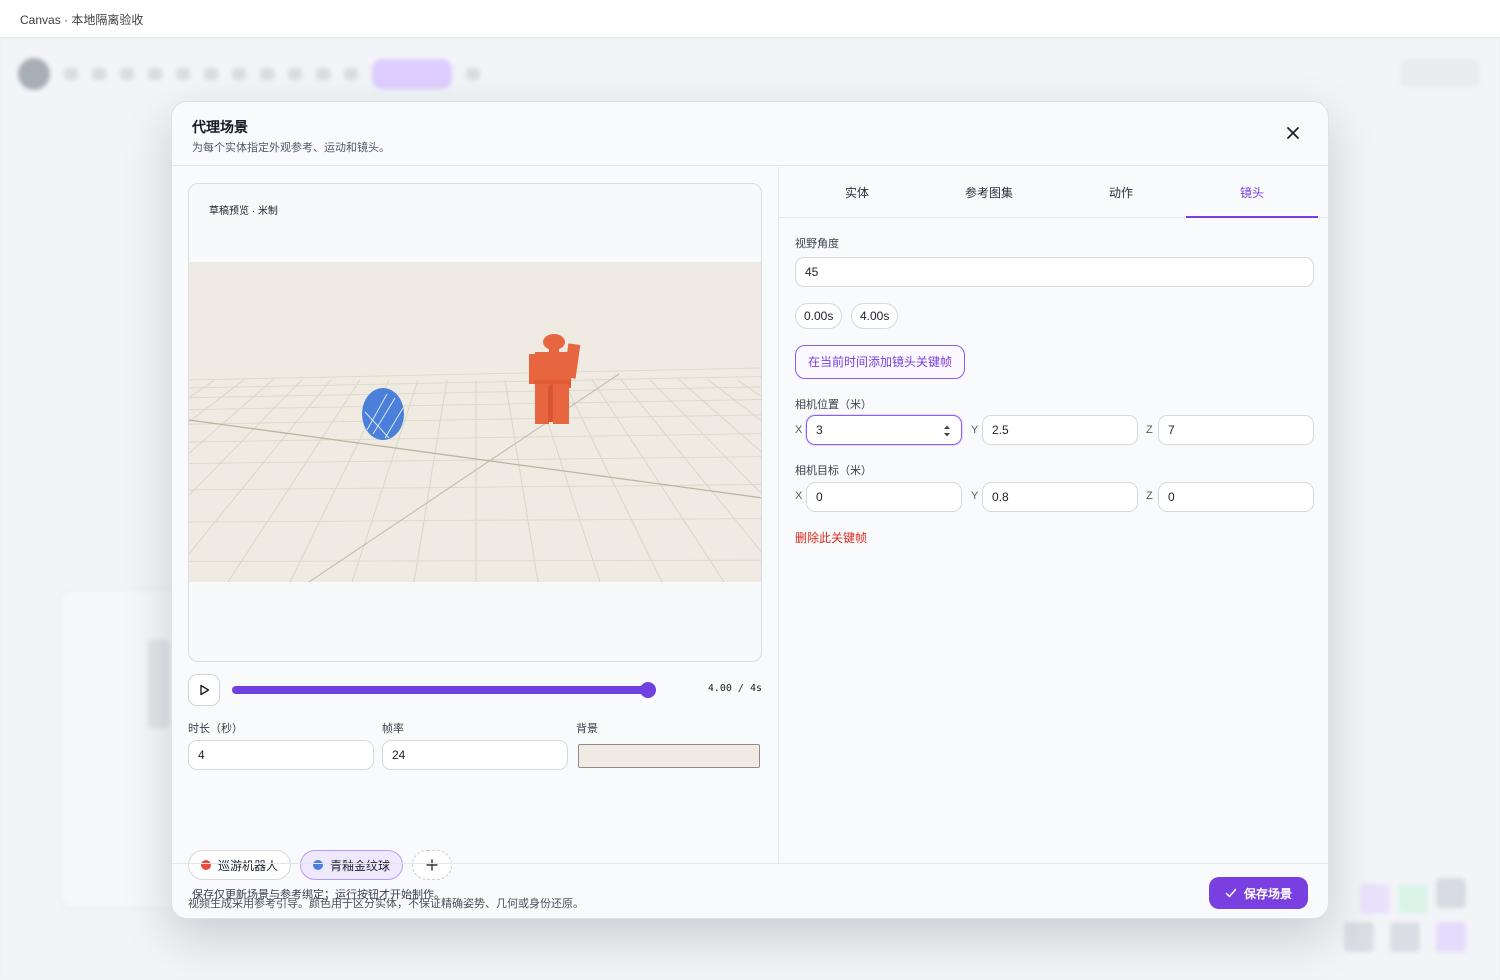 The height and width of the screenshot is (980, 1500). Describe the element at coordinates (875, 316) in the screenshot. I see `keyframe-time-chip: 4.00s` at that location.